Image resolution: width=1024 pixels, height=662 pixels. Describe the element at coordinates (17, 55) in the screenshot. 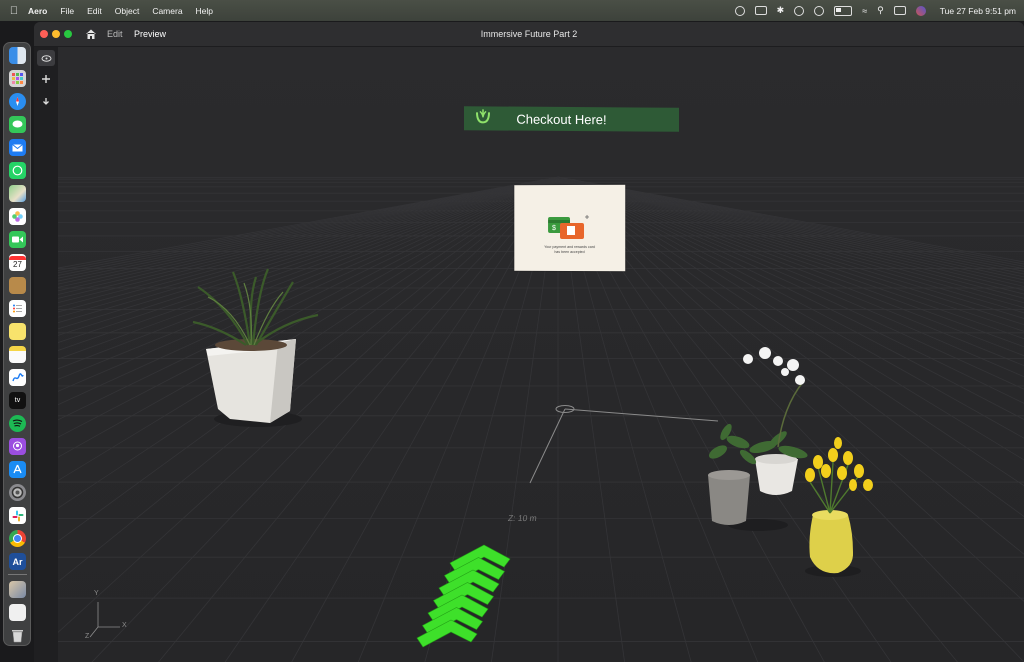

I see `finder-icon` at that location.